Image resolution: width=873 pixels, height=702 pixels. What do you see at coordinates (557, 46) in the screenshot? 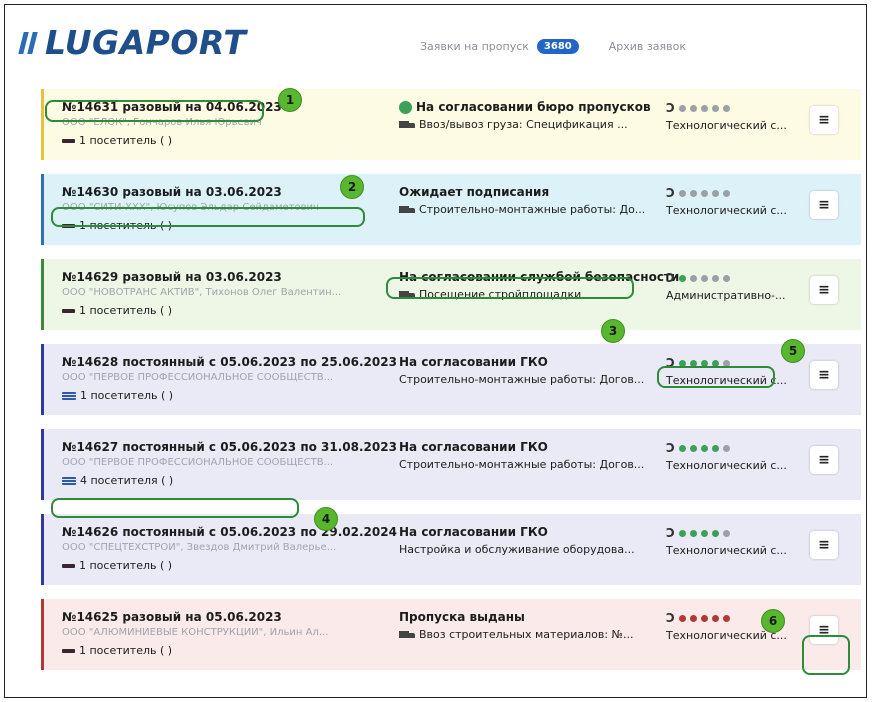
I see `requests-count-badge: 3680` at bounding box center [557, 46].